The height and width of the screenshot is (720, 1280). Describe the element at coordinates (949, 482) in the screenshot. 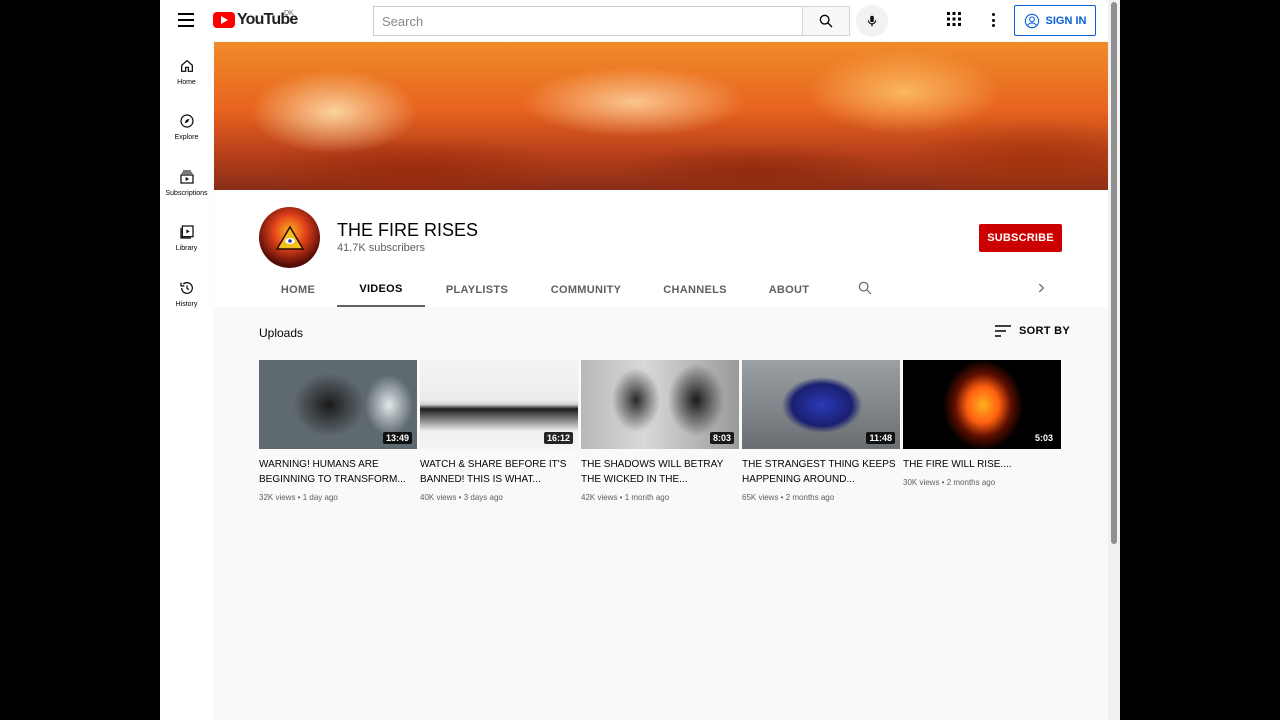

I see `video-meta: 30K views • 2 months ago` at that location.